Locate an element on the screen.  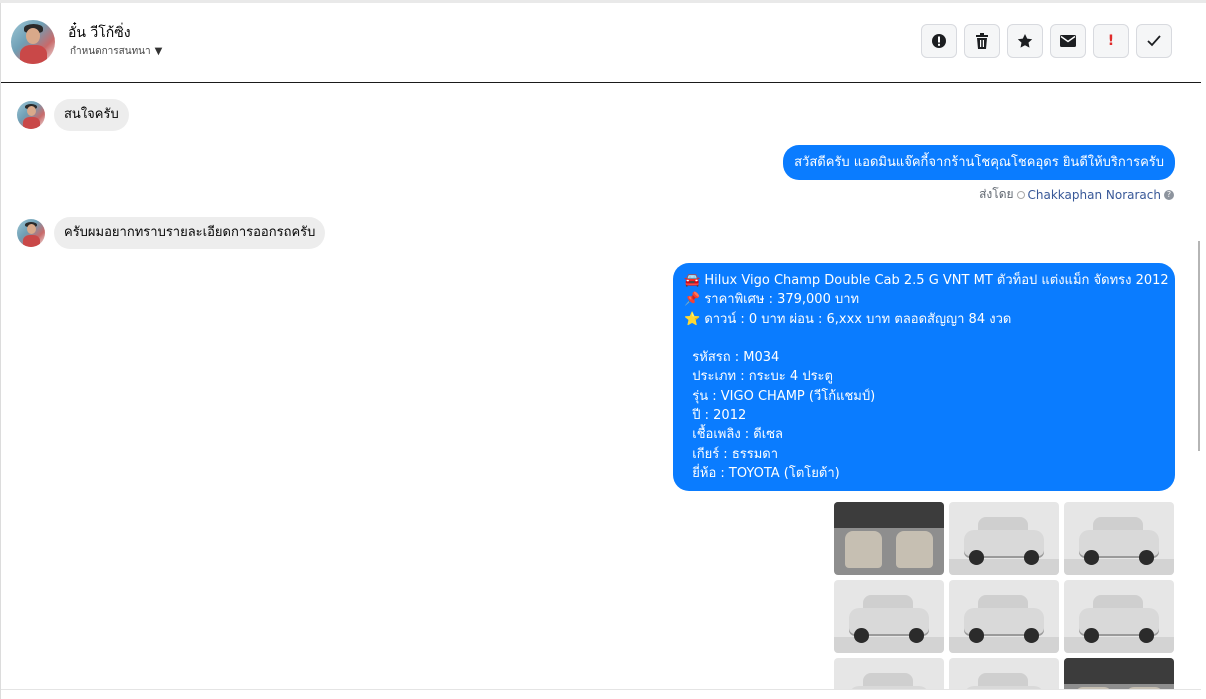
contact-avatar is located at coordinates (33, 42).